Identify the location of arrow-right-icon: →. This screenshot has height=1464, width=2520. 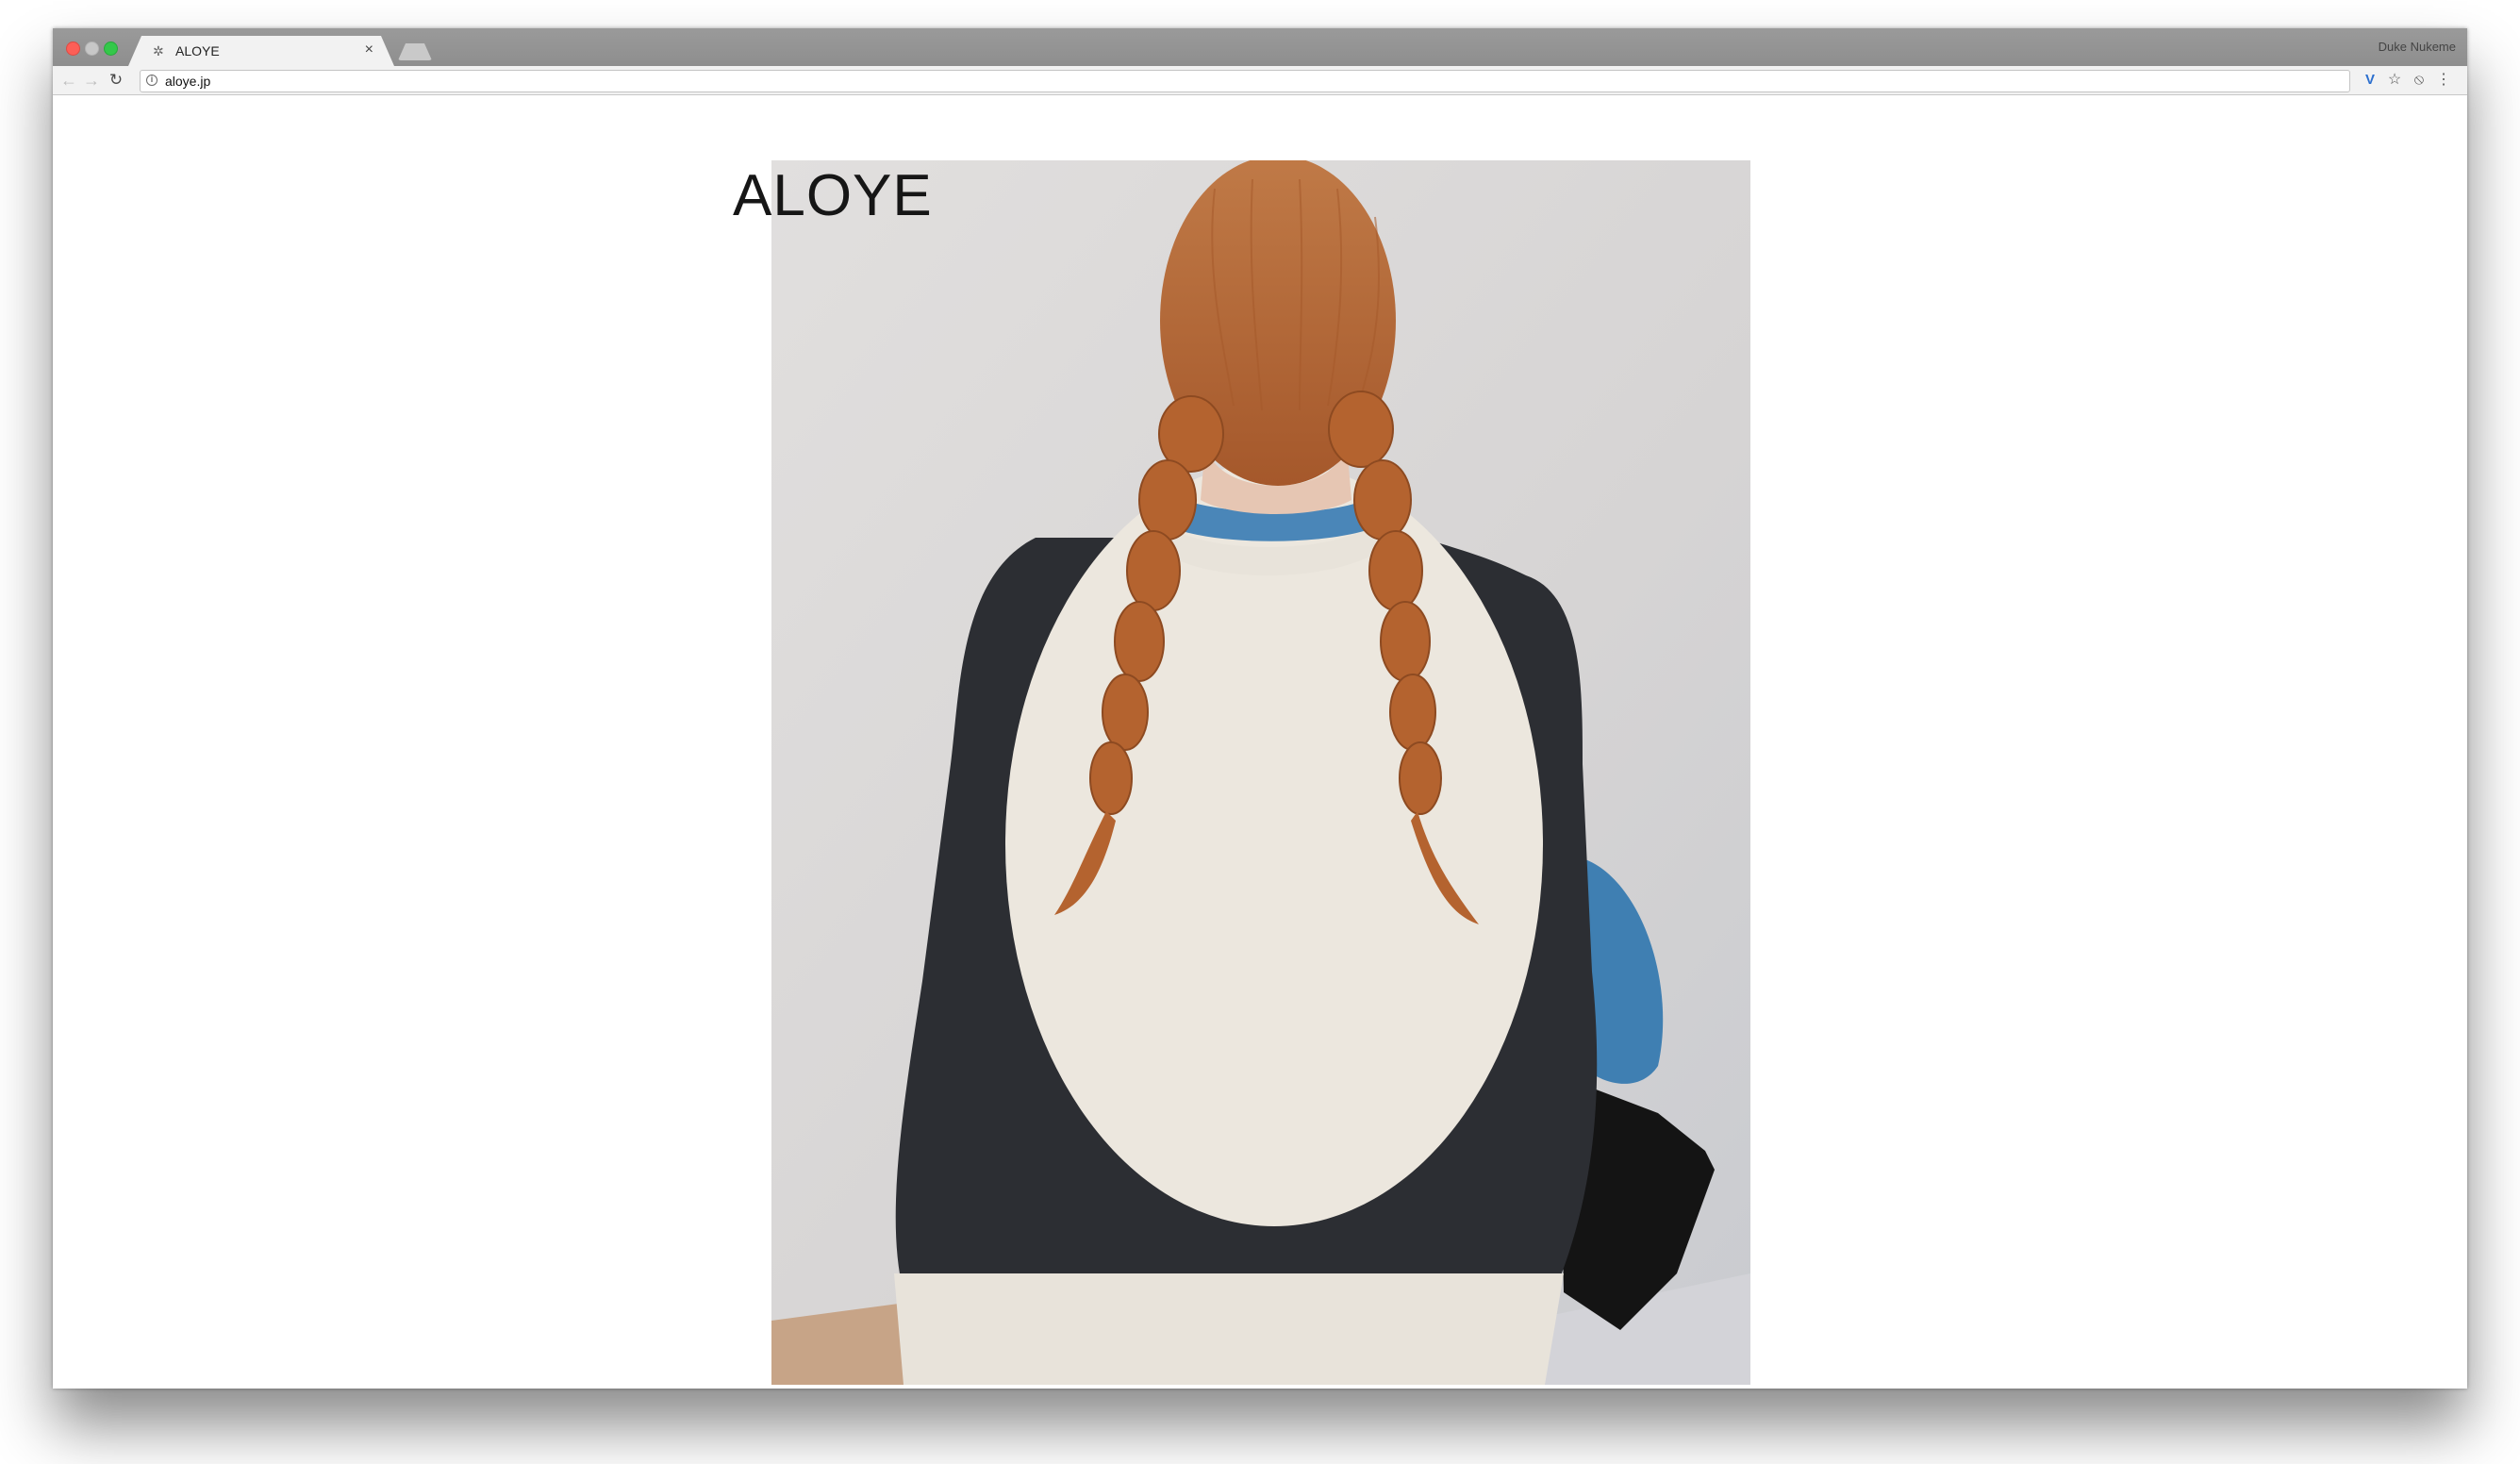
(92, 80).